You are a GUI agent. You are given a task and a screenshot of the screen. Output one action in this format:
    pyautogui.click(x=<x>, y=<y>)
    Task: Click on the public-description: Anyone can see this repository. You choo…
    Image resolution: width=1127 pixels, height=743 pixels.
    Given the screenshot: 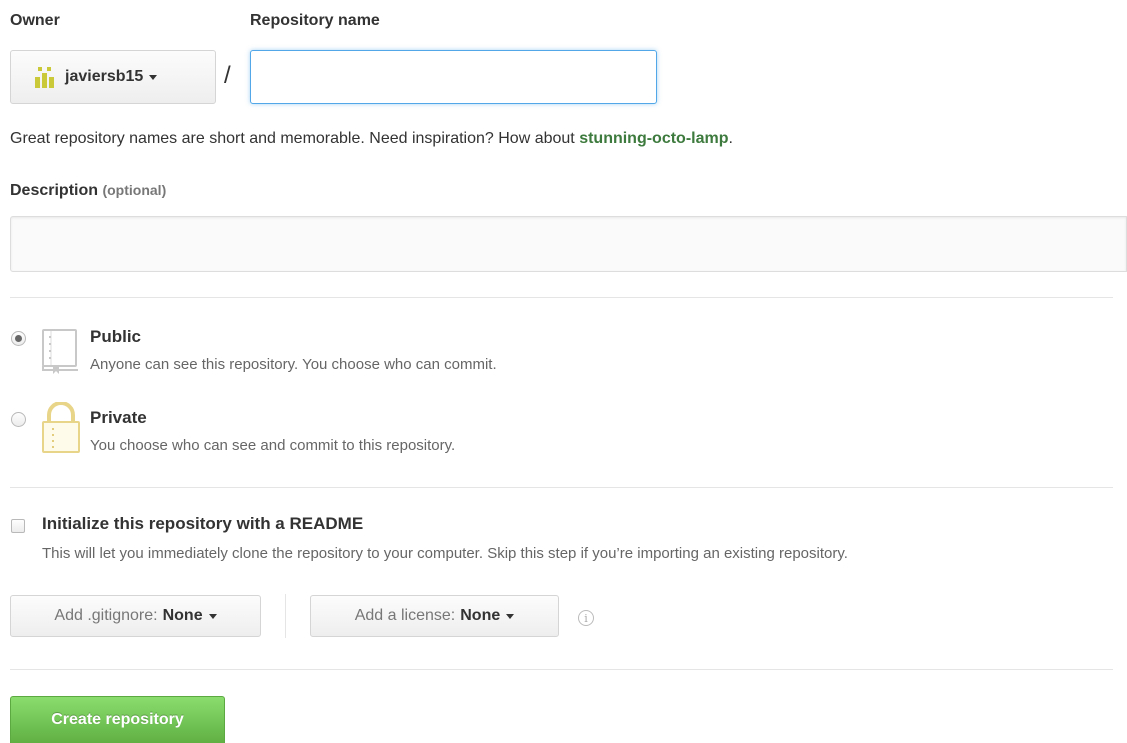 What is the action you would take?
    pyautogui.click(x=293, y=364)
    